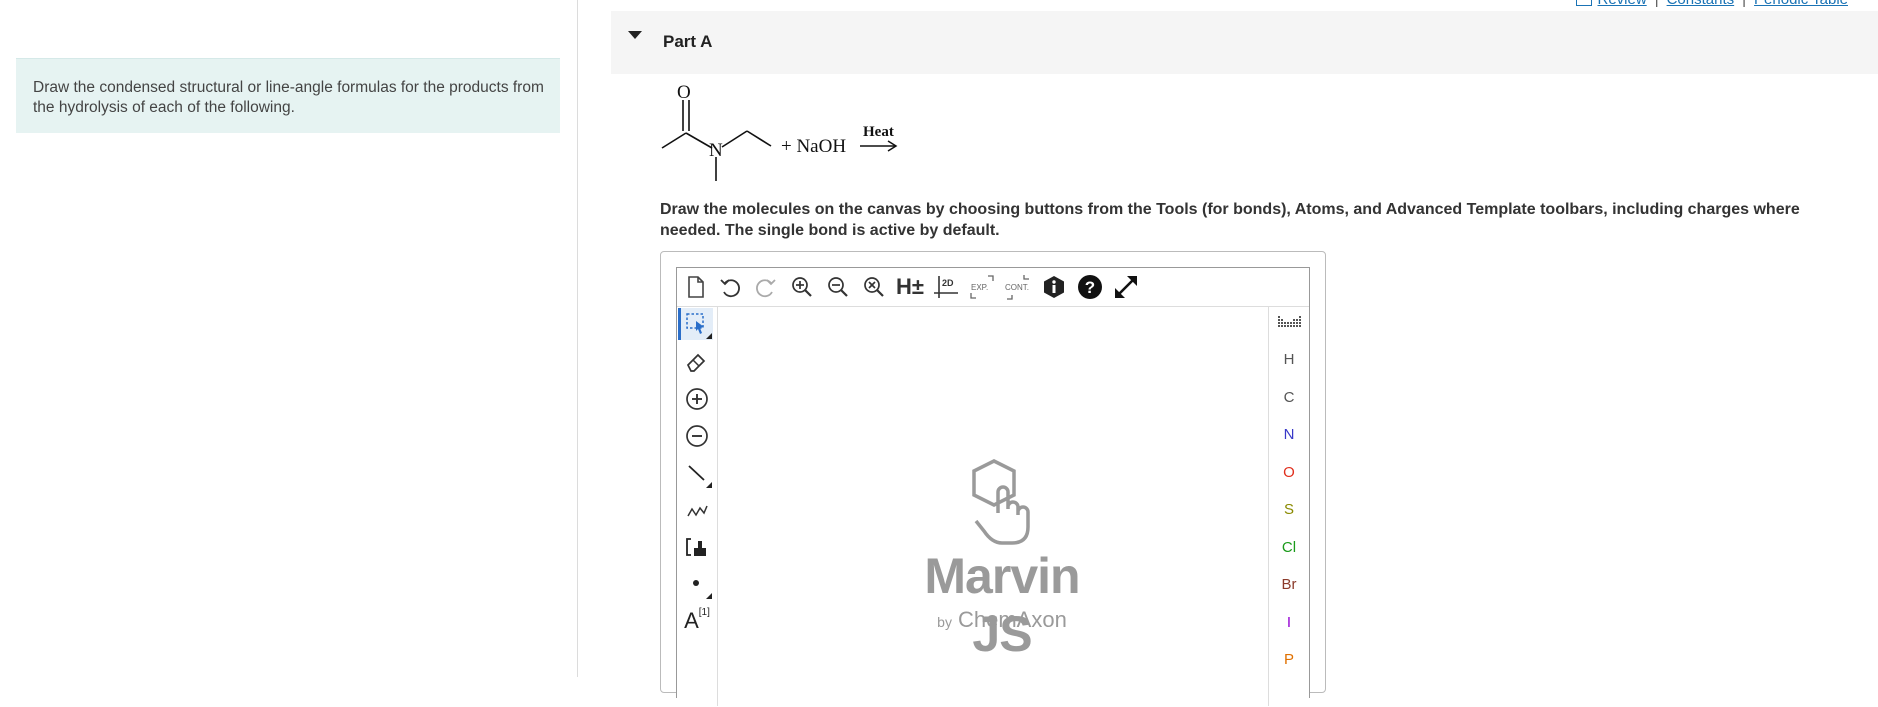 This screenshot has height=707, width=1878. What do you see at coordinates (1801, 4) in the screenshot?
I see `periodic-table-link: Periodic Table` at bounding box center [1801, 4].